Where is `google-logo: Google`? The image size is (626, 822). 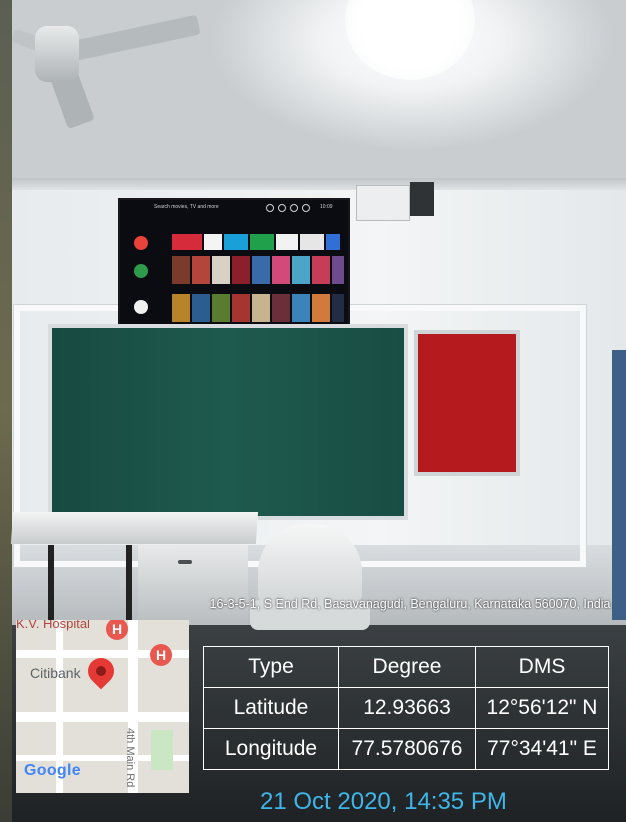
google-logo: Google is located at coordinates (52, 770).